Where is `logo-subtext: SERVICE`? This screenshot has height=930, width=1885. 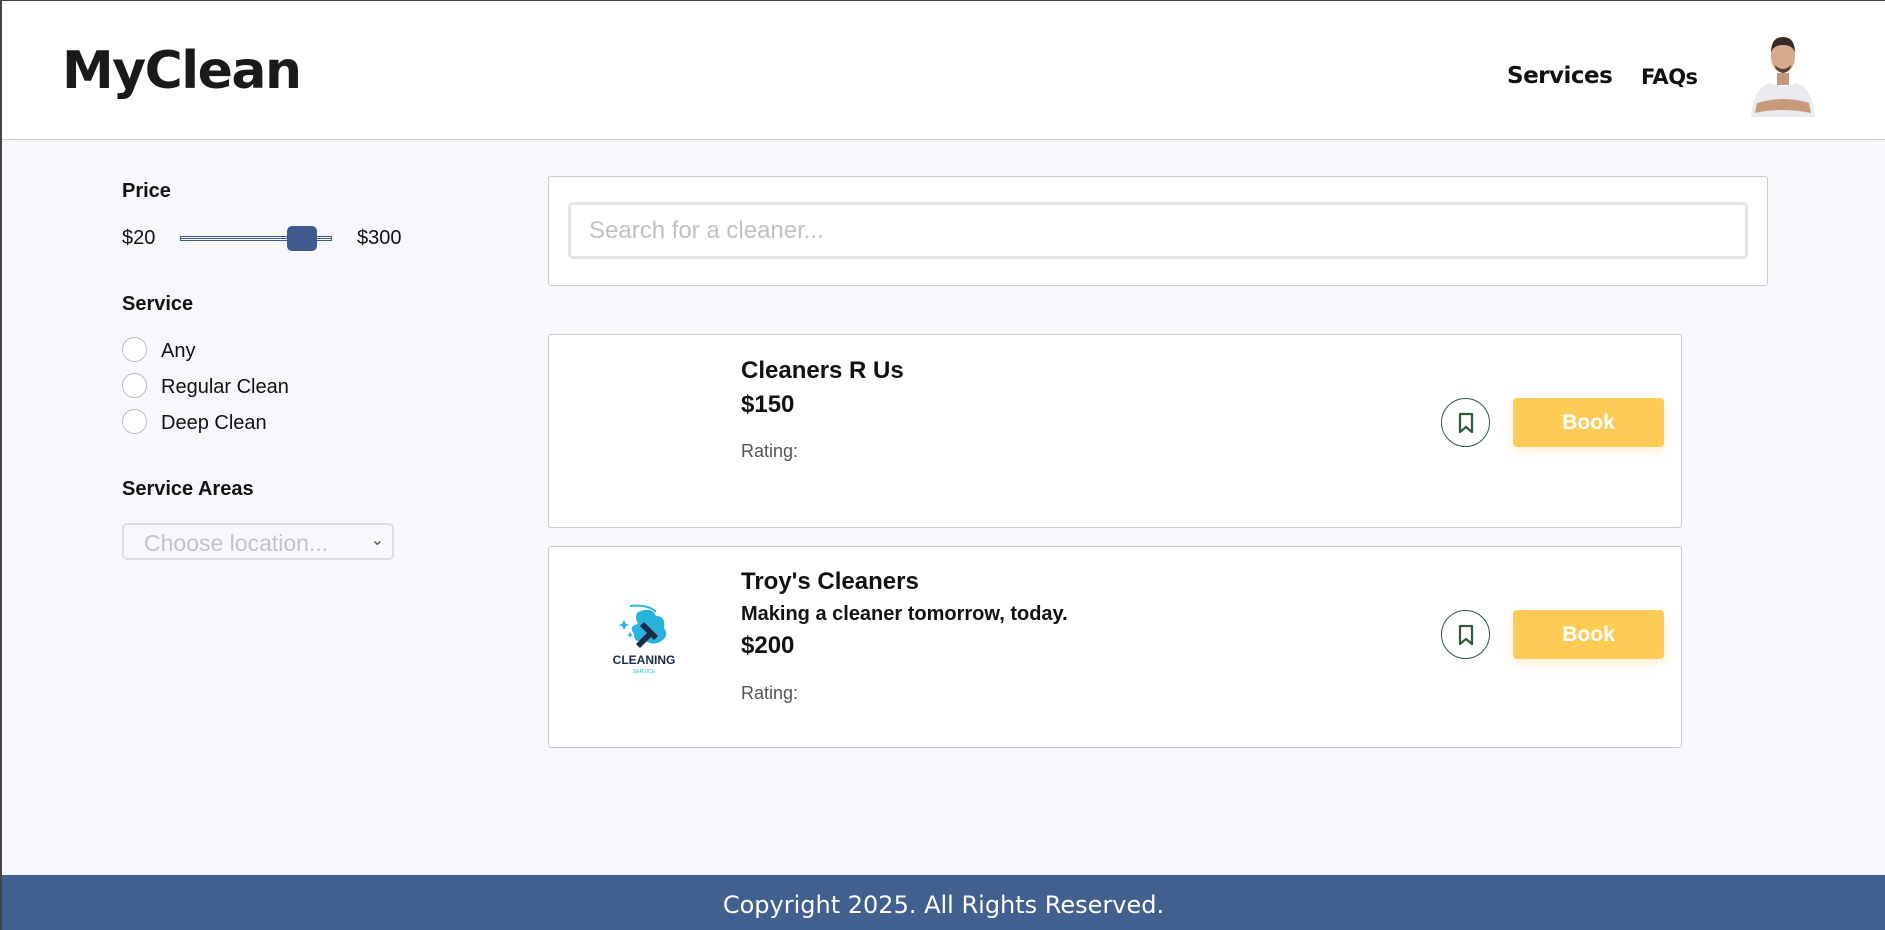
logo-subtext: SERVICE is located at coordinates (644, 672).